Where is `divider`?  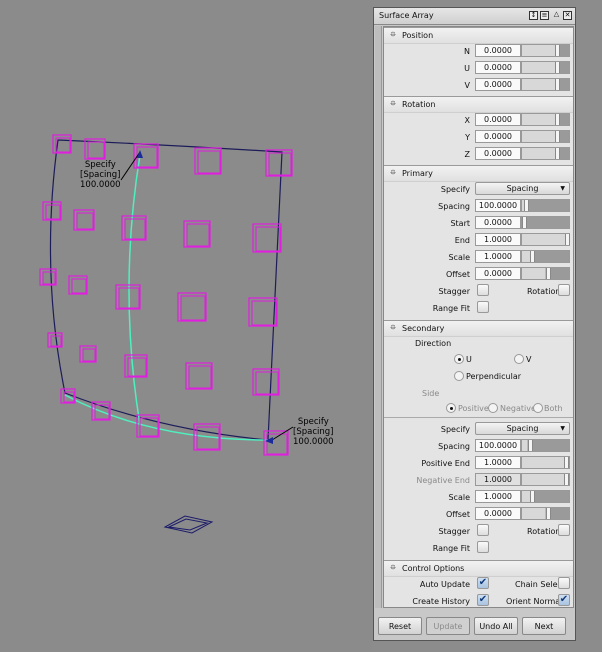 divider is located at coordinates (478, 417).